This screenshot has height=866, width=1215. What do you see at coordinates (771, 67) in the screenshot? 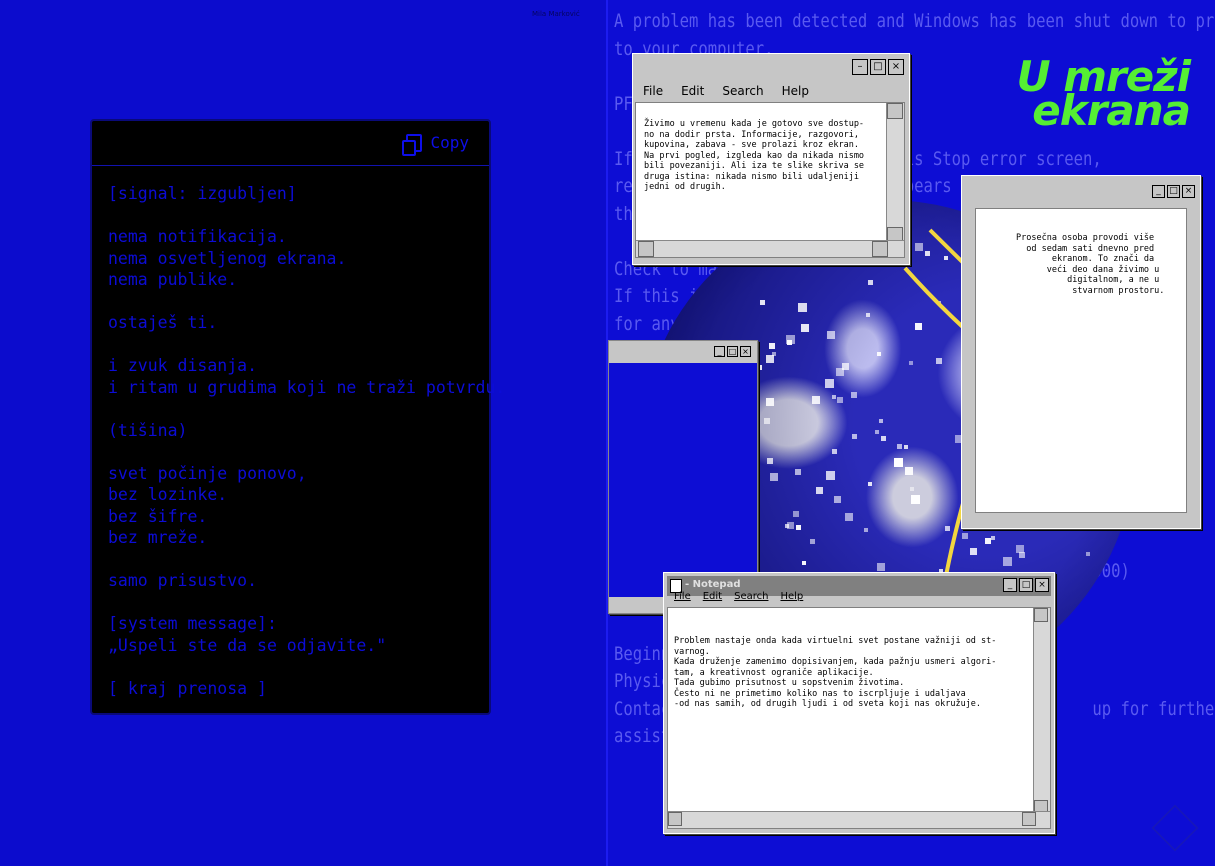
I see `window-titlebar: – □ ×` at bounding box center [771, 67].